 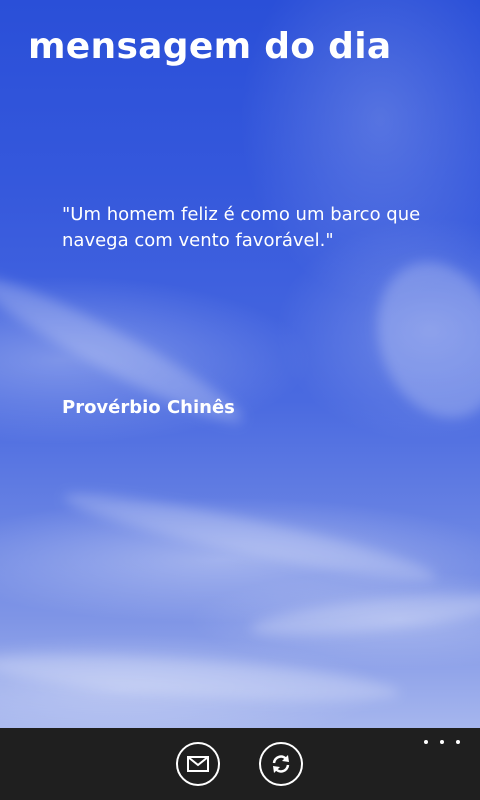 I want to click on more-options-button, so click(x=442, y=742).